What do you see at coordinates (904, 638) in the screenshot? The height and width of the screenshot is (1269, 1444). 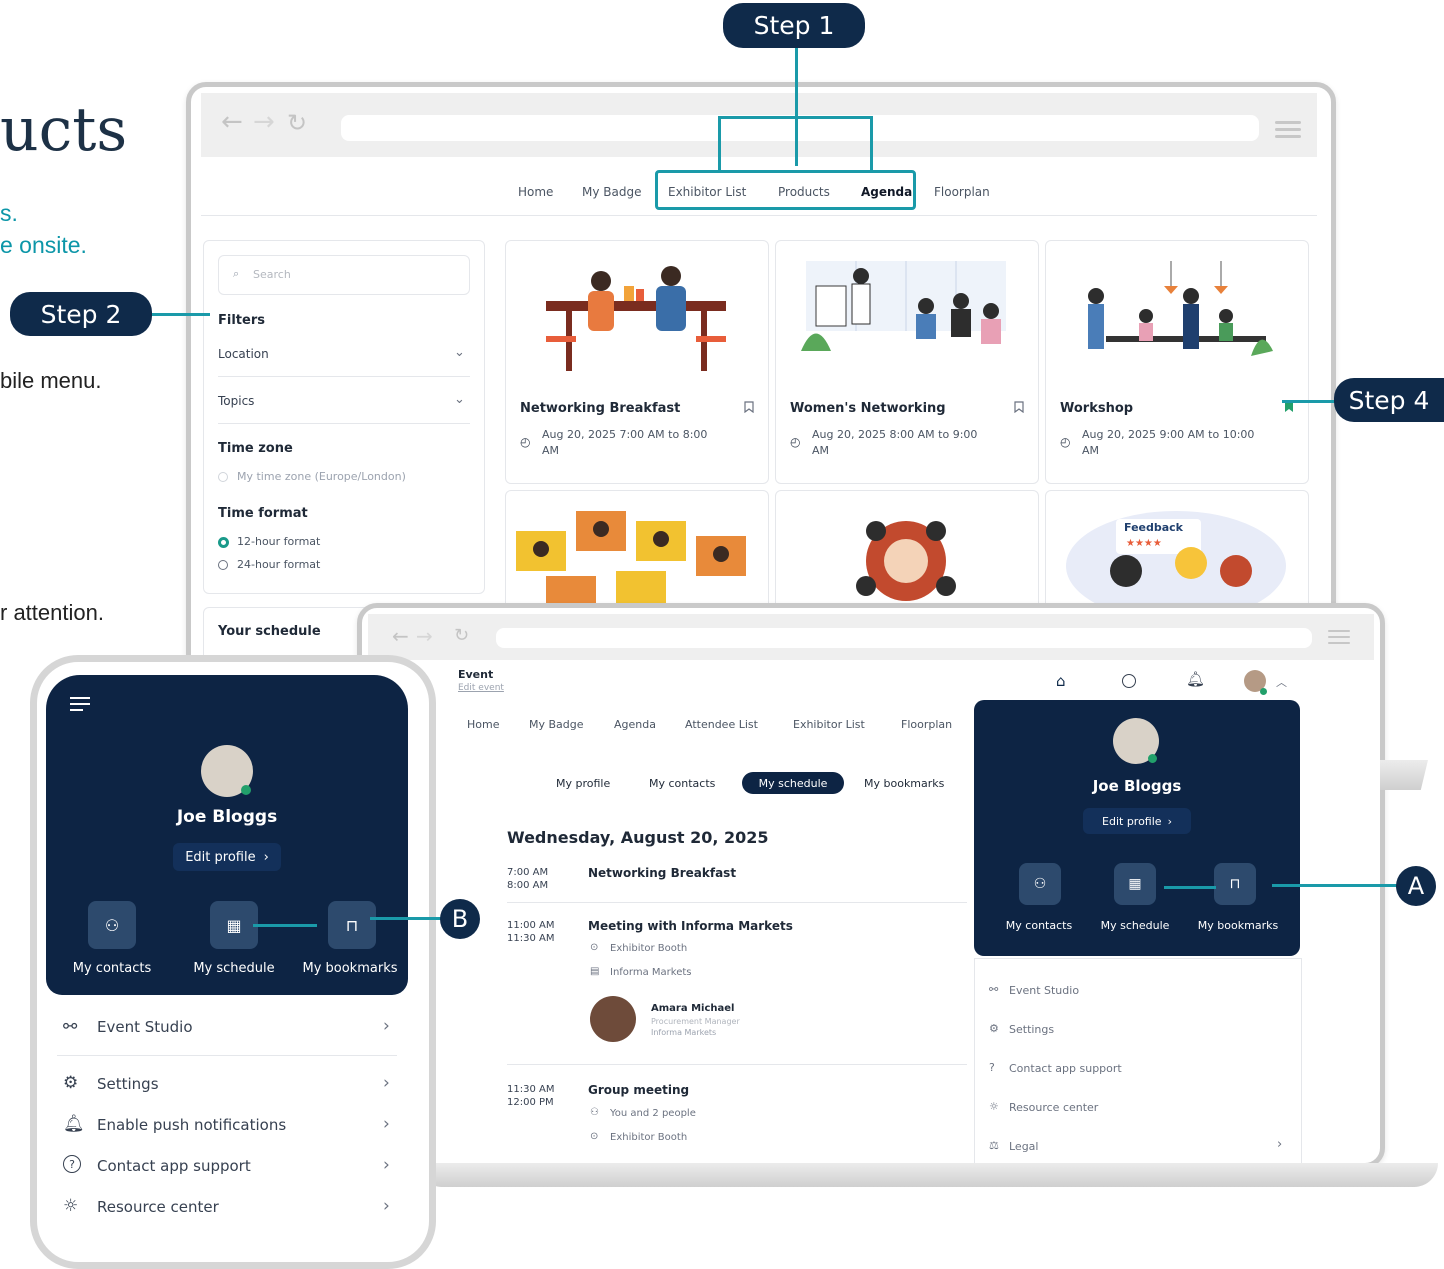 I see `address-bar` at bounding box center [904, 638].